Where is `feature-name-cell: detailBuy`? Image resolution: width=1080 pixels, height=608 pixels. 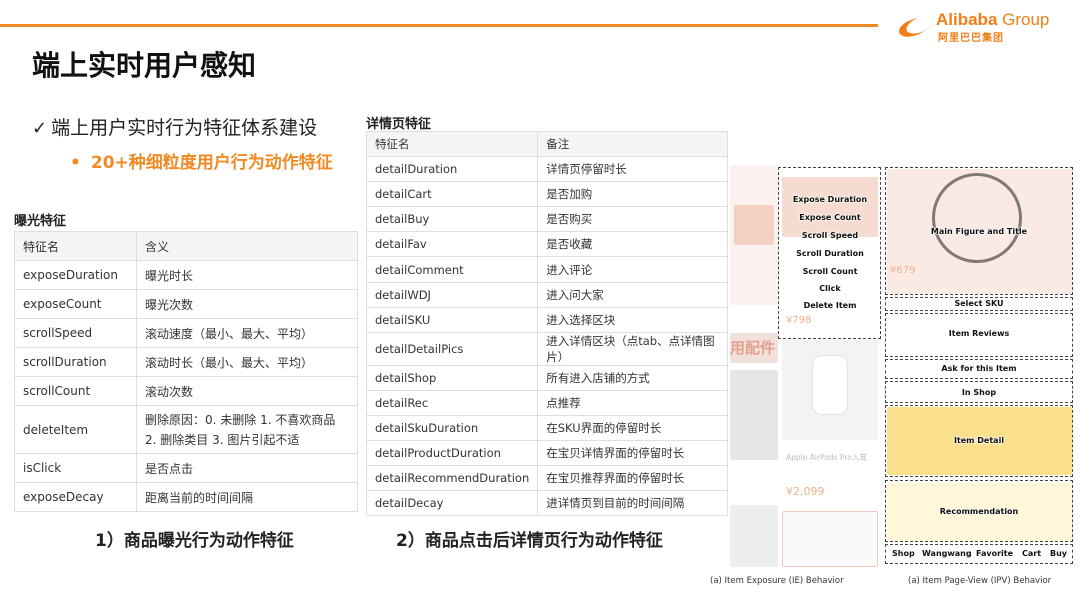 feature-name-cell: detailBuy is located at coordinates (452, 219).